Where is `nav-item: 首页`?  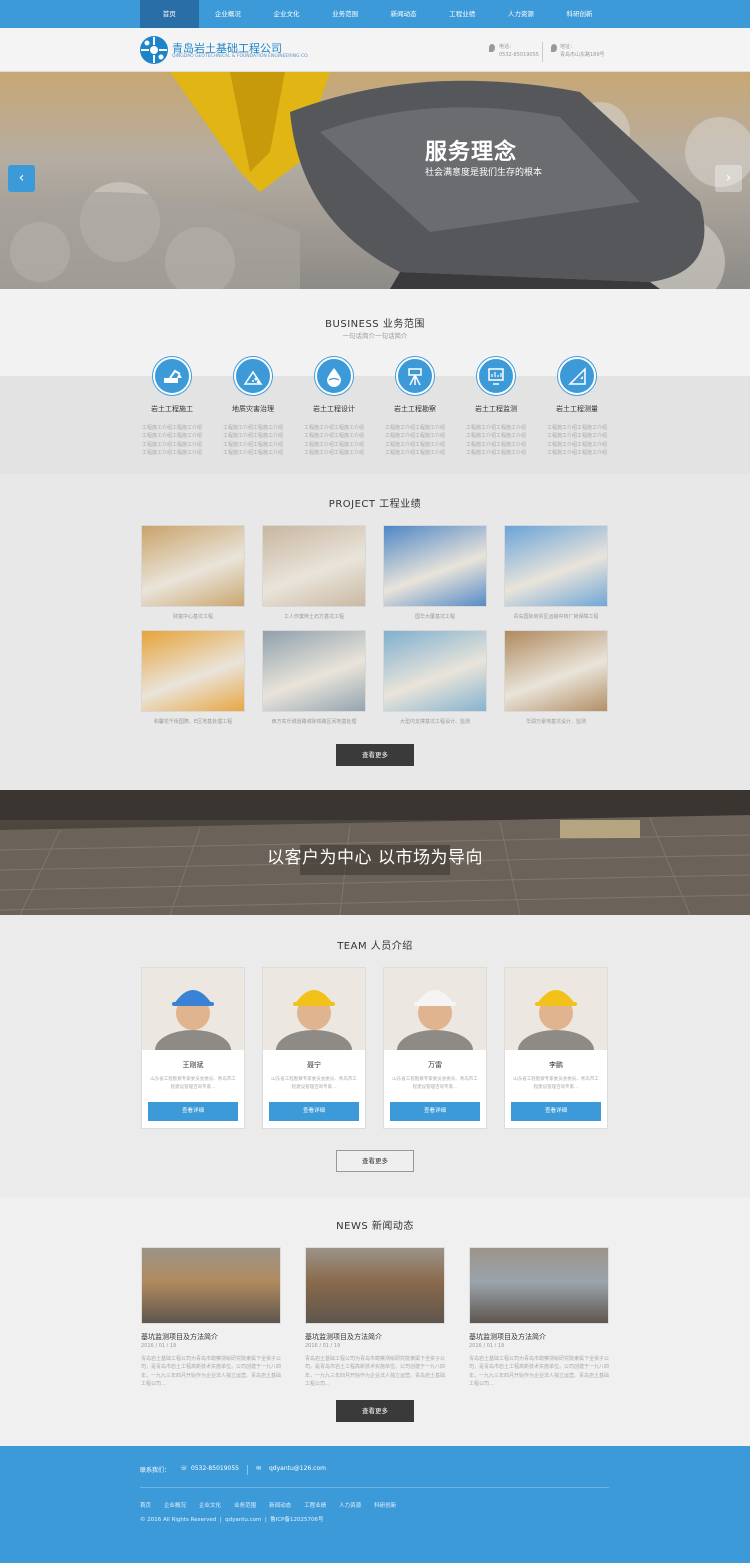 nav-item: 首页 is located at coordinates (169, 14).